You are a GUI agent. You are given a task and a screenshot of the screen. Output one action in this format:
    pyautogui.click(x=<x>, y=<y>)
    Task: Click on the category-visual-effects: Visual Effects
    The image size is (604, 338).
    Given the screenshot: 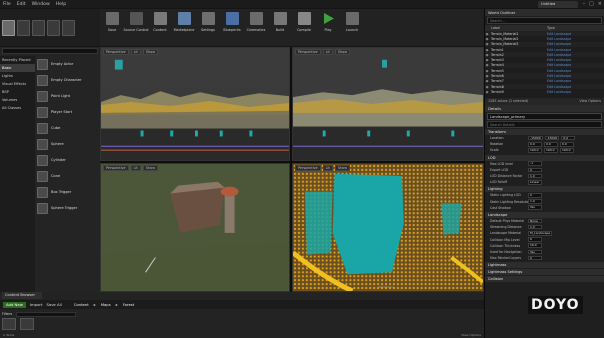 What is the action you would take?
    pyautogui.click(x=17, y=84)
    